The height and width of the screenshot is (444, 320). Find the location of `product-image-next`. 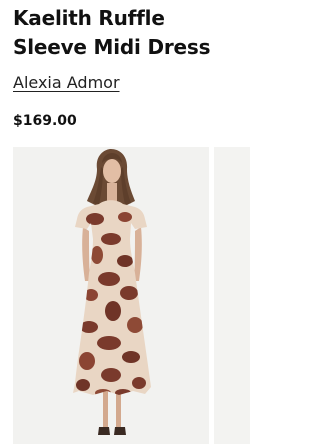

product-image-next is located at coordinates (232, 295).